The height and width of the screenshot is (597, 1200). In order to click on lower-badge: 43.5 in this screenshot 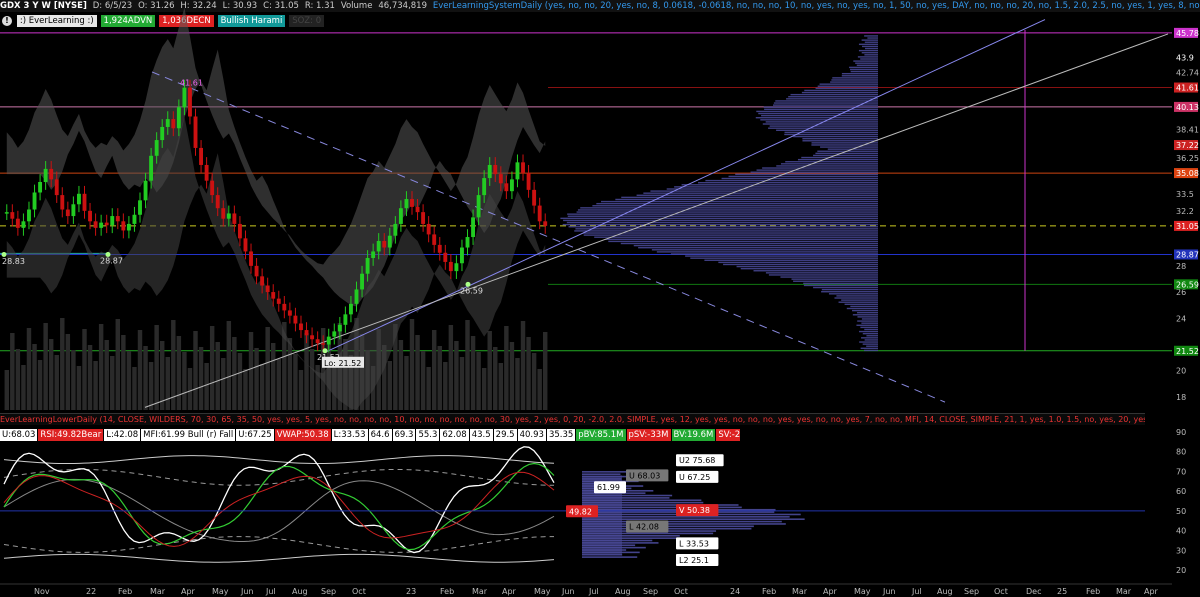, I will do `click(481, 435)`.